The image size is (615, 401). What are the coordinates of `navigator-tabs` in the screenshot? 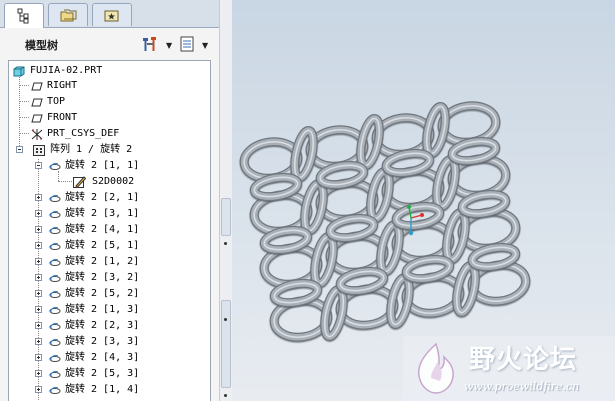 It's located at (109, 14).